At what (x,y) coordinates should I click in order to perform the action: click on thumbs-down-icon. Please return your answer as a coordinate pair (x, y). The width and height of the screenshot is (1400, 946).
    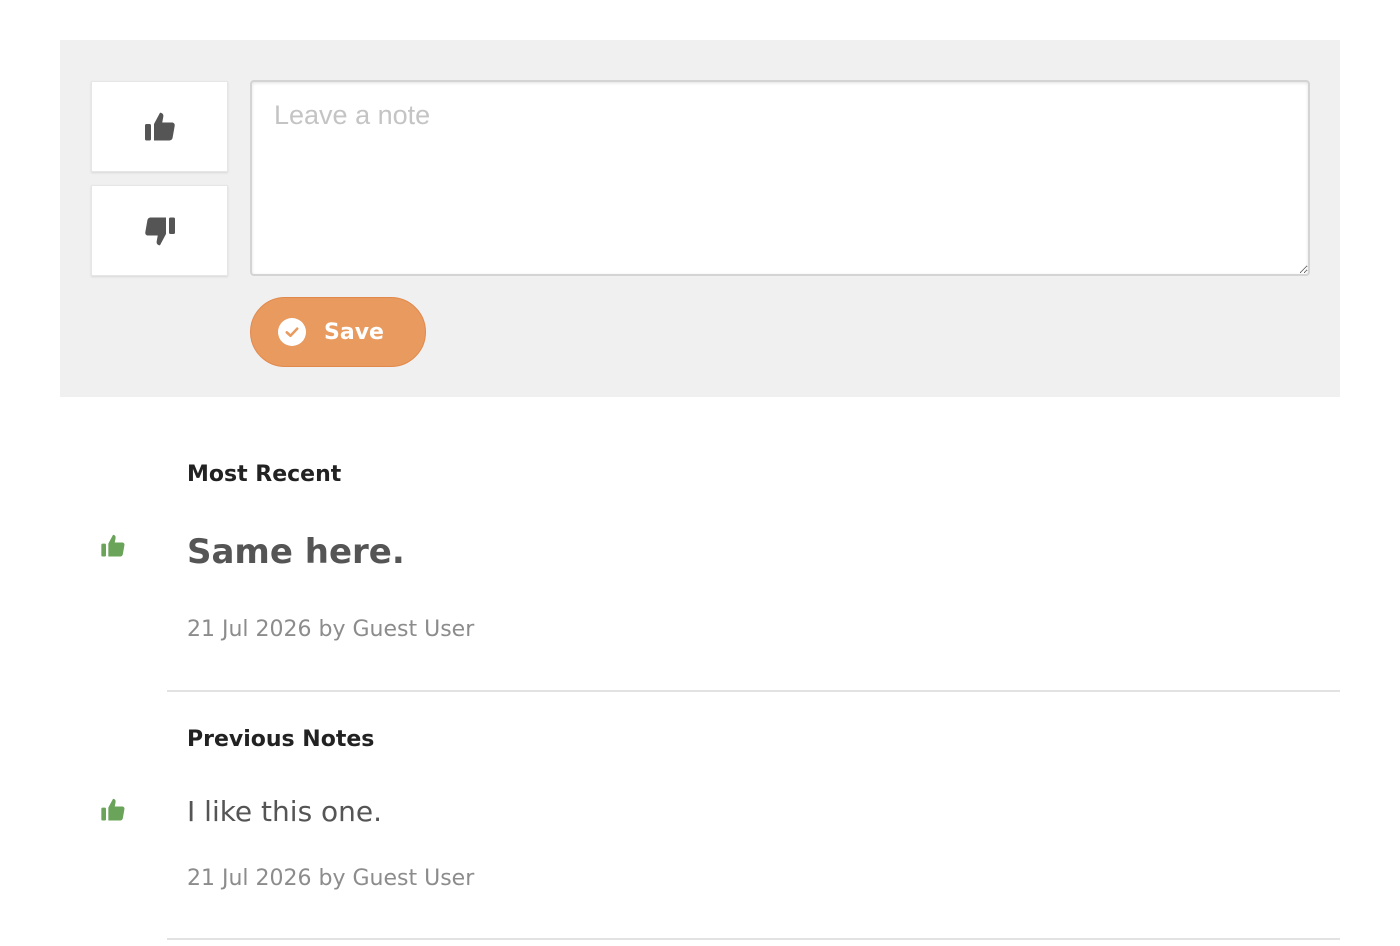
    Looking at the image, I should click on (159, 231).